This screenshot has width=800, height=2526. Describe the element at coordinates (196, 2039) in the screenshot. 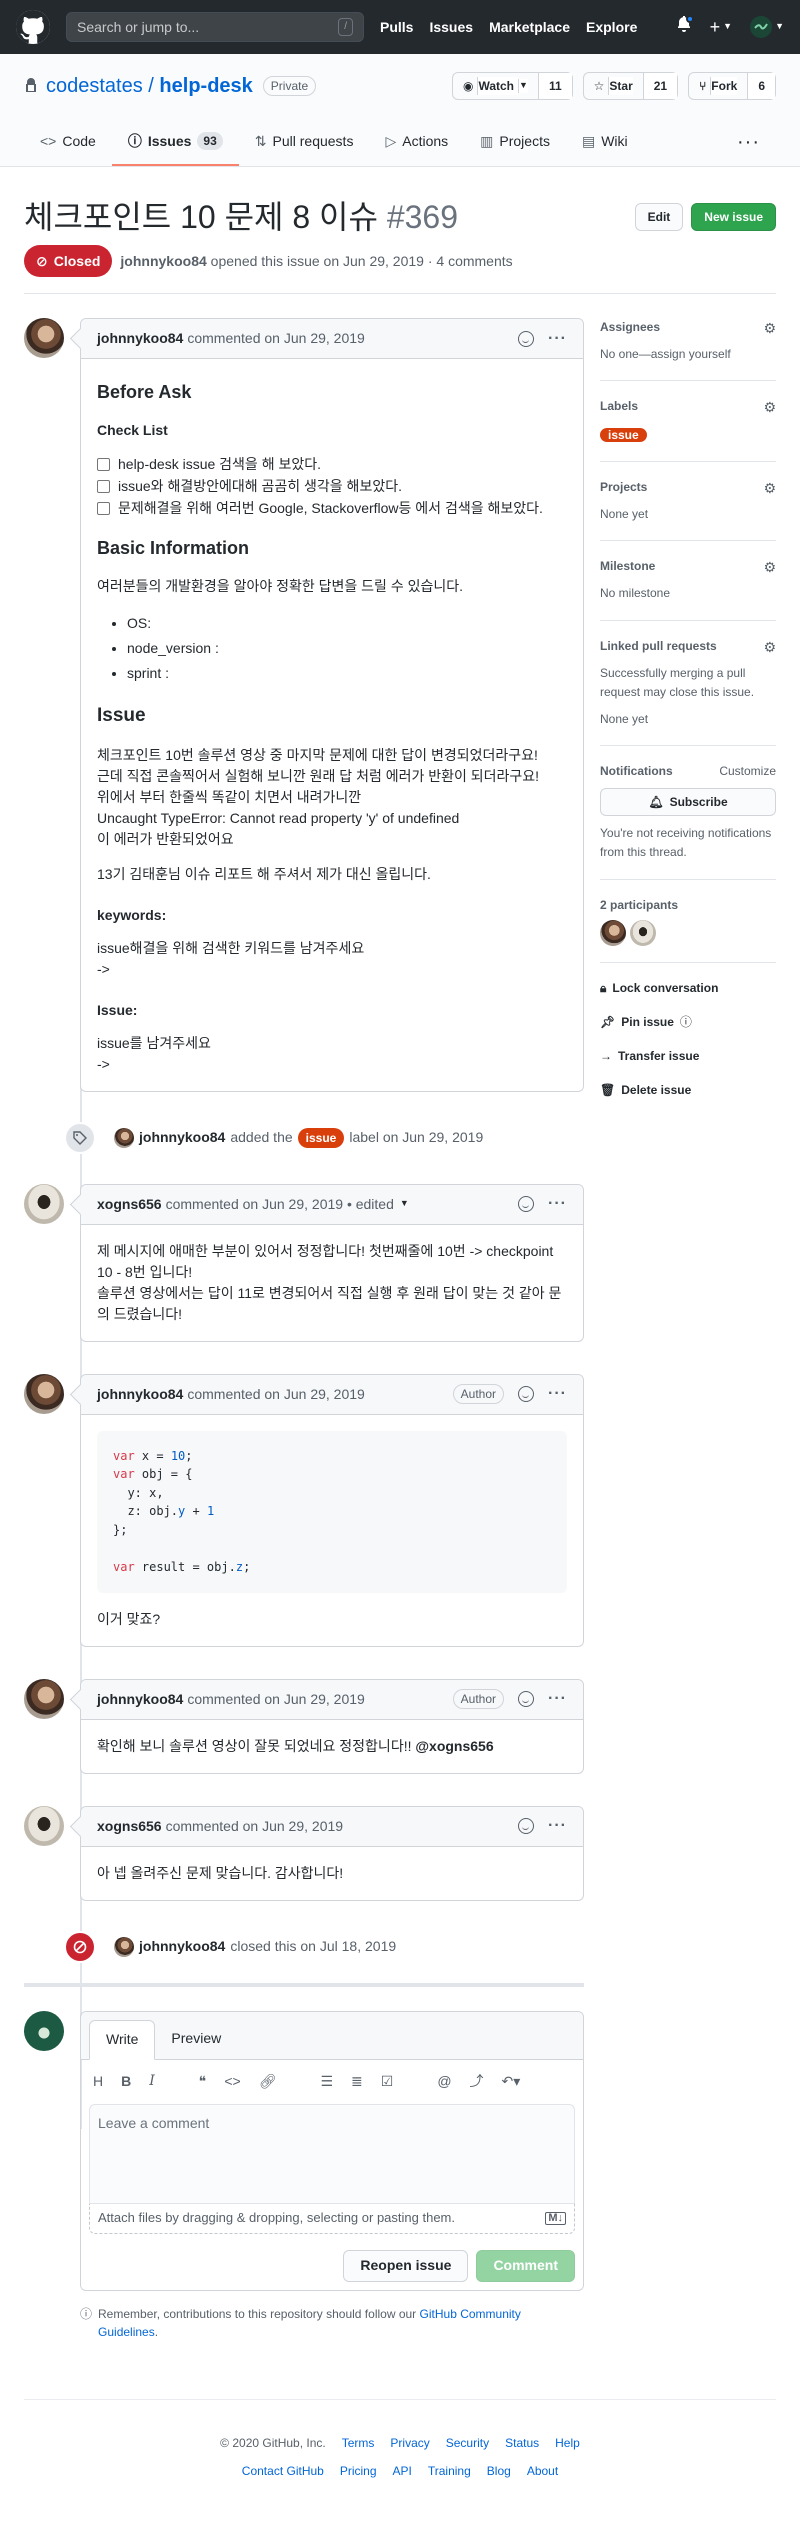

I see `tab-preview: Preview` at that location.